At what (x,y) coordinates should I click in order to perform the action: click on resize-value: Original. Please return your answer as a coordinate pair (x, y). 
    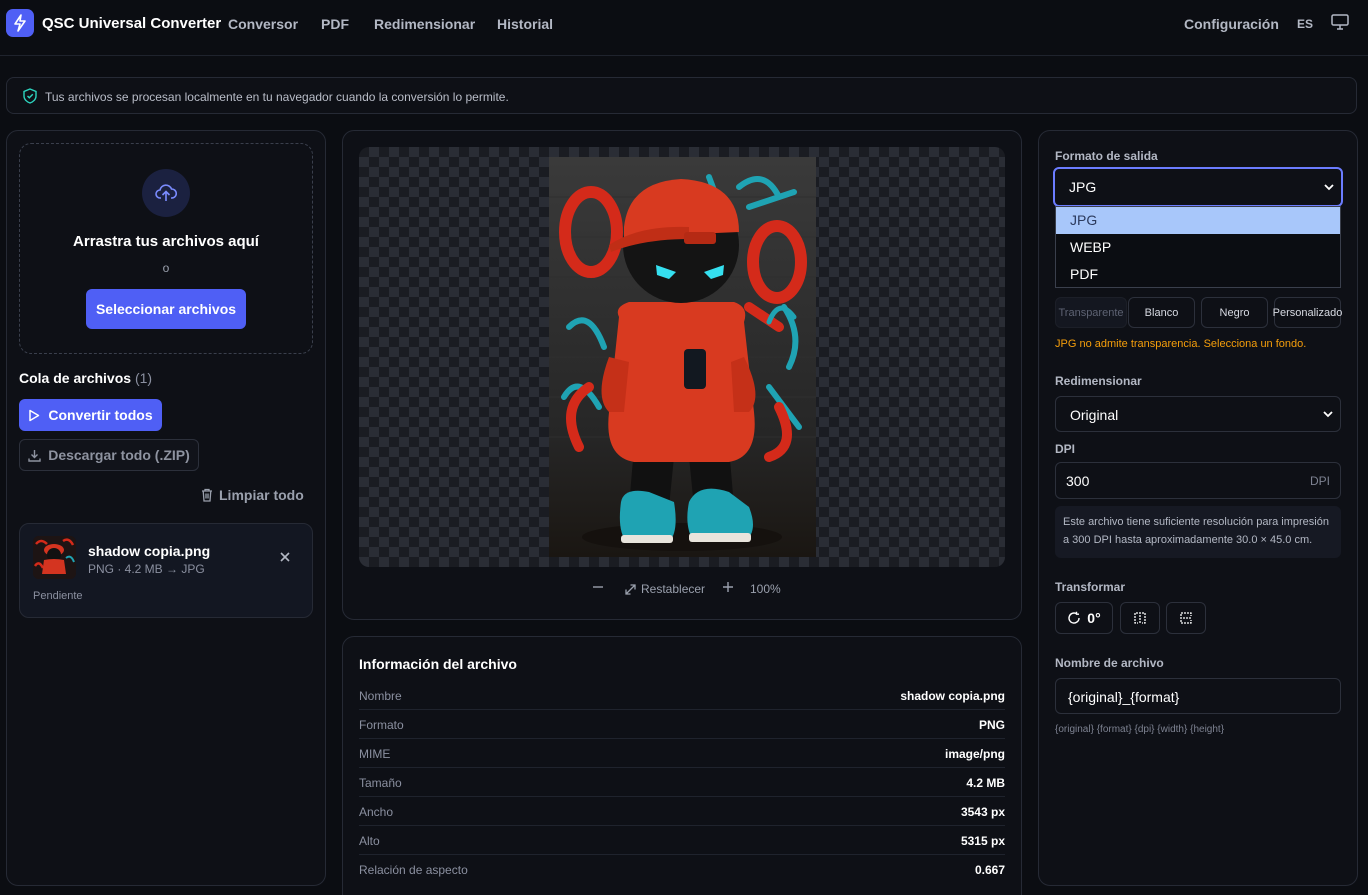
    Looking at the image, I should click on (1094, 415).